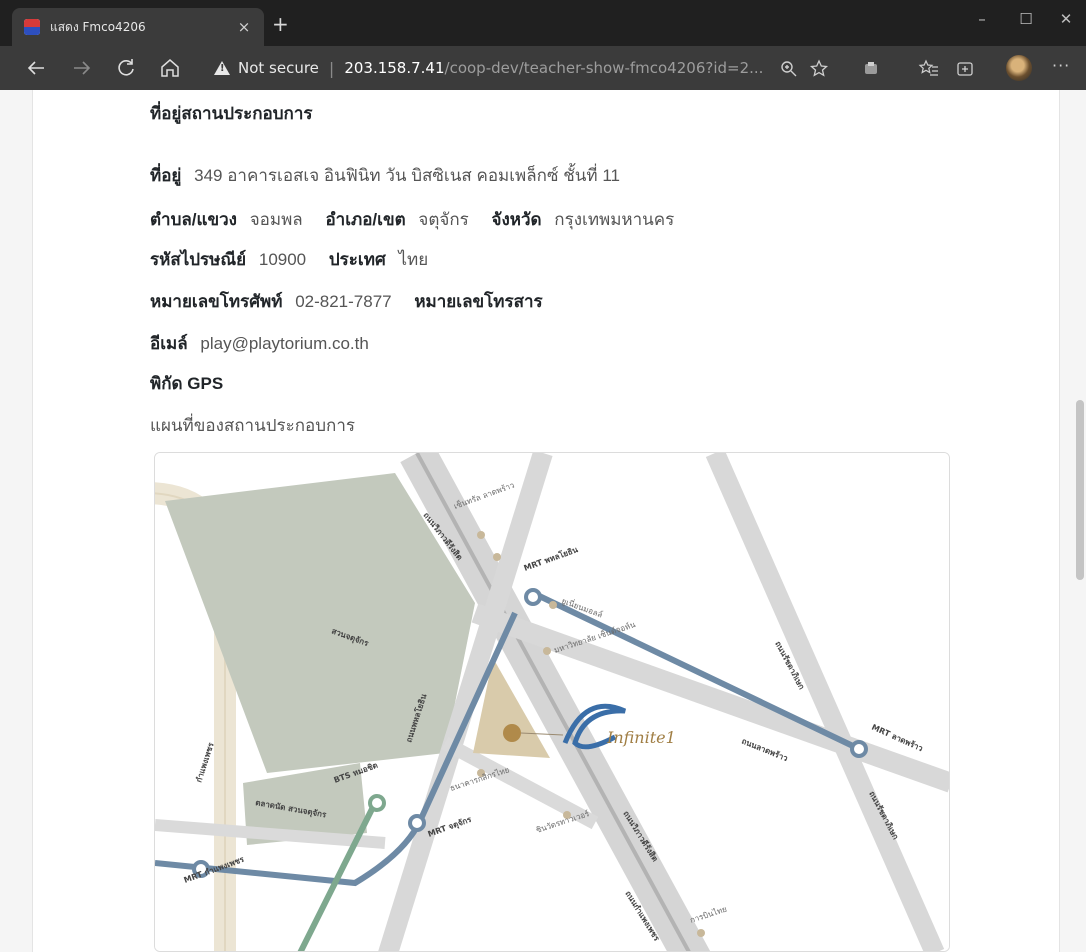 This screenshot has height=952, width=1086. I want to click on postcode-value: 10900, so click(282, 259).